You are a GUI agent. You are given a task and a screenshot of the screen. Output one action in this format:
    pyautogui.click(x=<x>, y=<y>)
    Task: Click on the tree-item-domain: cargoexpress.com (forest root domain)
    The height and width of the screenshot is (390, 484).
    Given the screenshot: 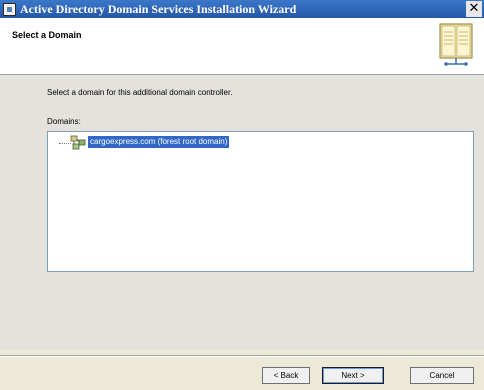 What is the action you would take?
    pyautogui.click(x=159, y=142)
    